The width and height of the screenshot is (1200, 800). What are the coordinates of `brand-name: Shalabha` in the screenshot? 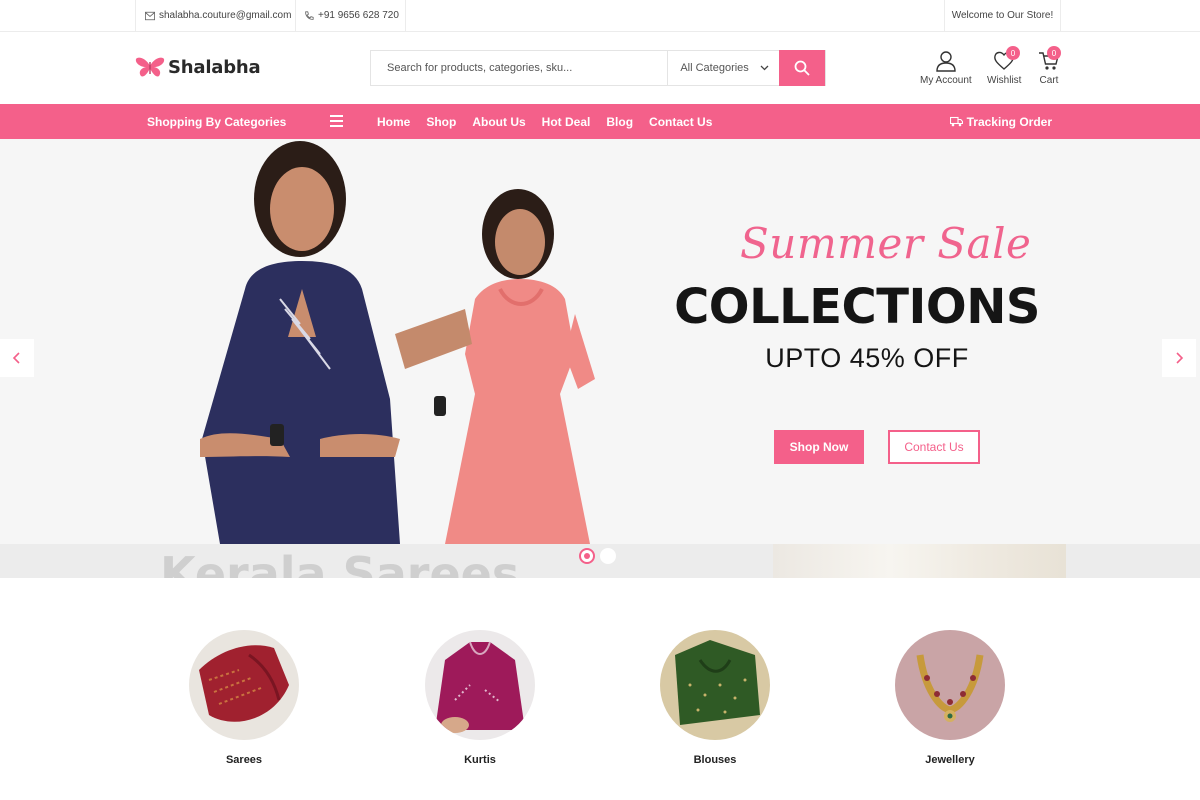 It's located at (214, 67).